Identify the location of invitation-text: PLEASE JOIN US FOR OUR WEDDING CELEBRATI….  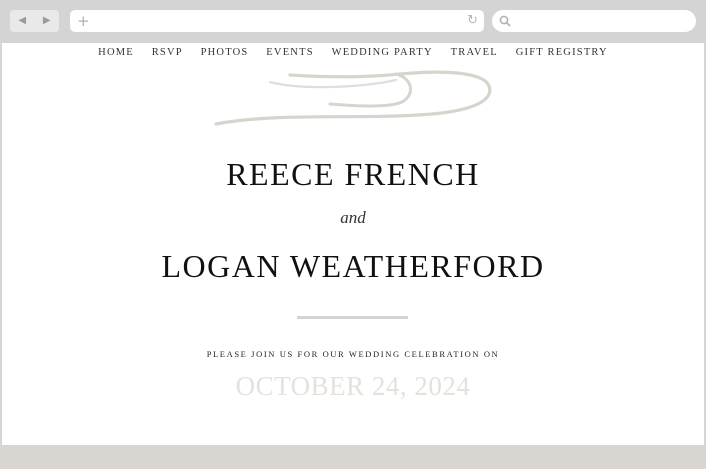
(353, 354).